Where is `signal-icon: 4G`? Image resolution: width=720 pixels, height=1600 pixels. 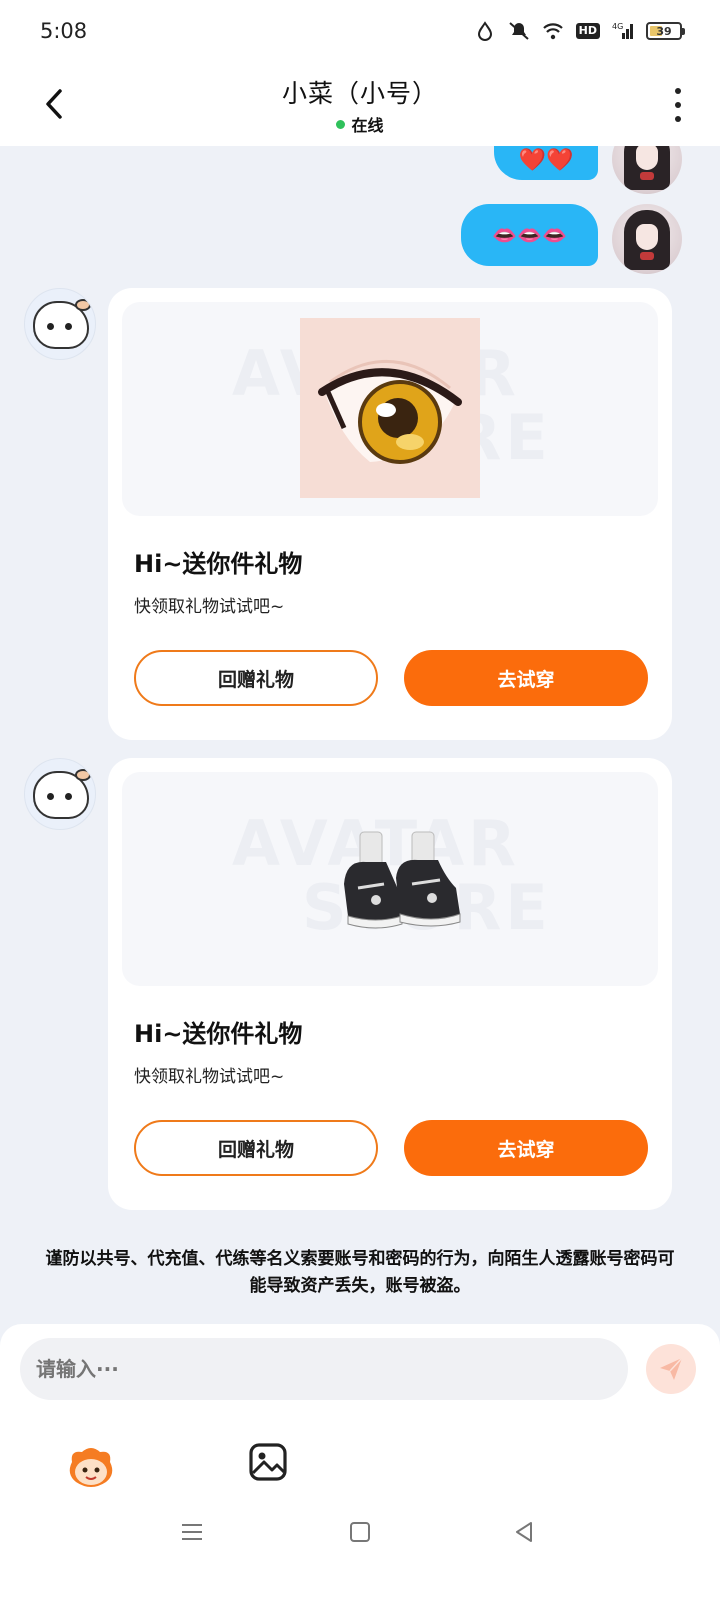 signal-icon: 4G is located at coordinates (622, 30).